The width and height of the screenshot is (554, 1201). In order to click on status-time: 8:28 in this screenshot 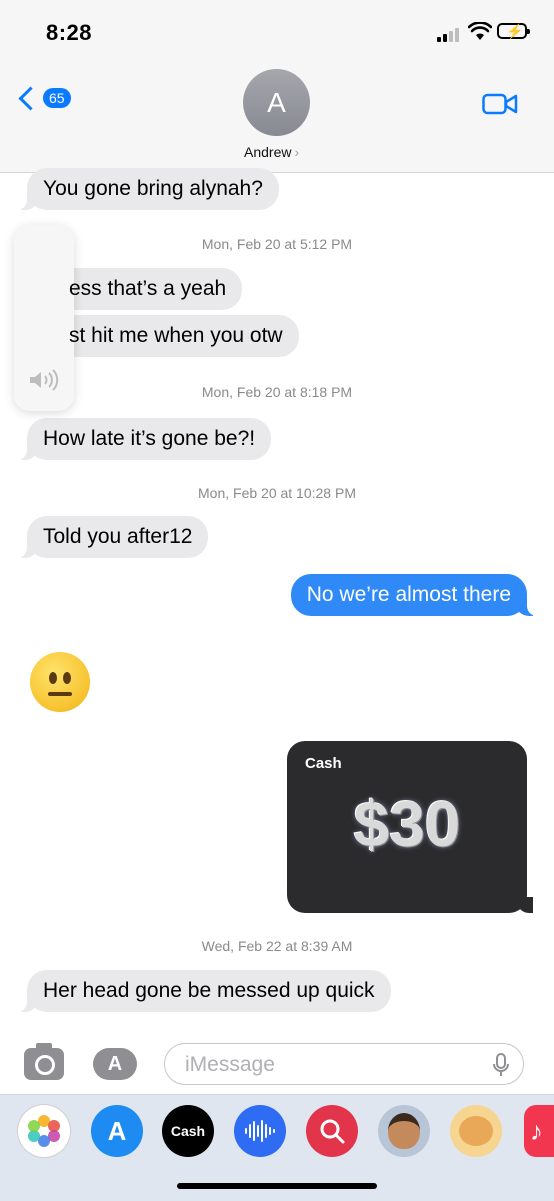, I will do `click(69, 32)`.